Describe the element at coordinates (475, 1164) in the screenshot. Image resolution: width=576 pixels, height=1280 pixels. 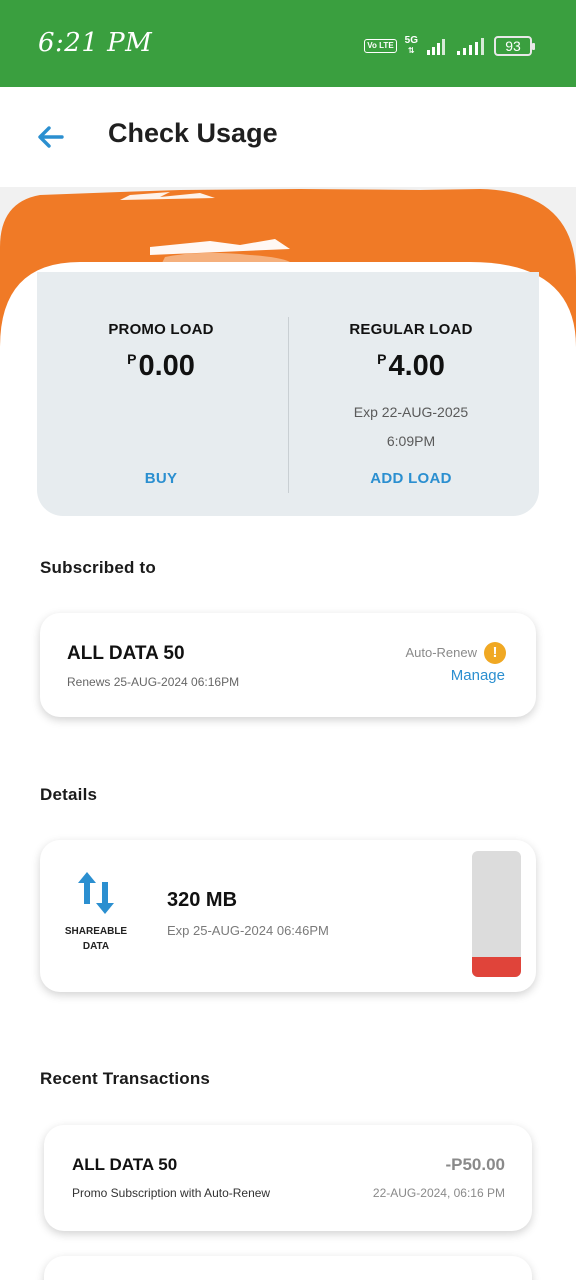
I see `transaction-amount: -P50.00` at that location.